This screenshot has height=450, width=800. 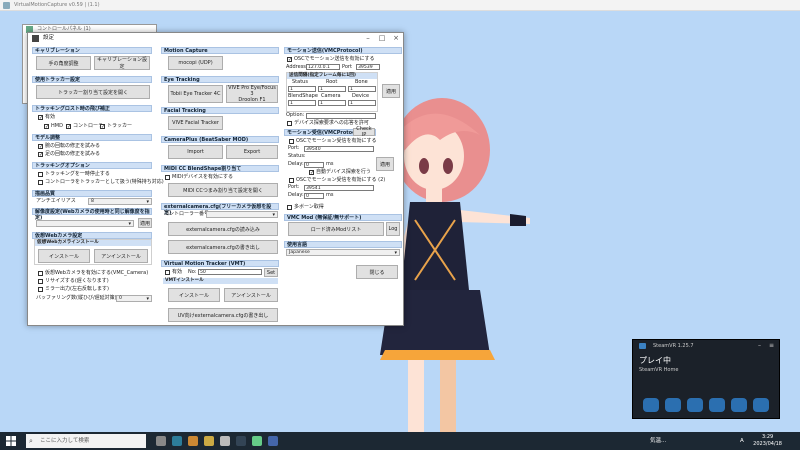 What do you see at coordinates (362, 89) in the screenshot?
I see `bone-interval-input: 1` at bounding box center [362, 89].